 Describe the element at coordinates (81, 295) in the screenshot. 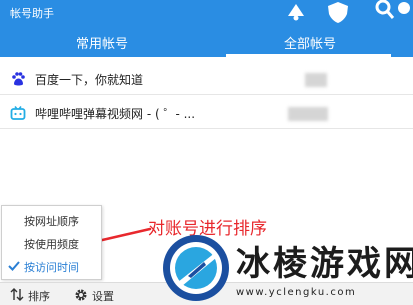

I see `gear-icon` at that location.